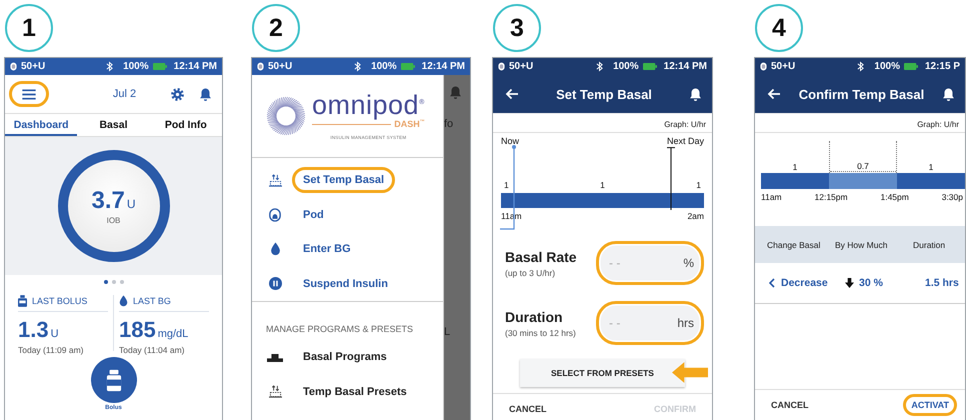 This screenshot has width=966, height=420. I want to click on stat-unit: mg/dL, so click(173, 334).